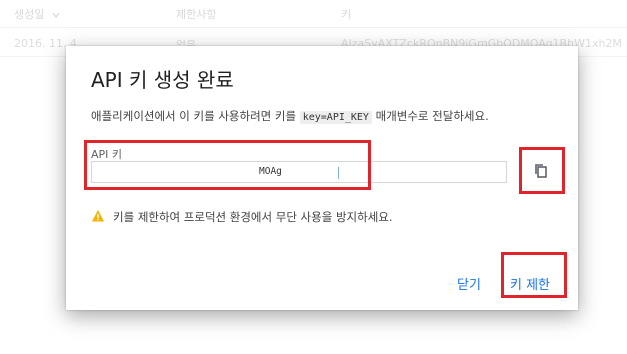 Image resolution: width=627 pixels, height=354 pixels. What do you see at coordinates (469, 283) in the screenshot?
I see `close-button: 닫기` at bounding box center [469, 283].